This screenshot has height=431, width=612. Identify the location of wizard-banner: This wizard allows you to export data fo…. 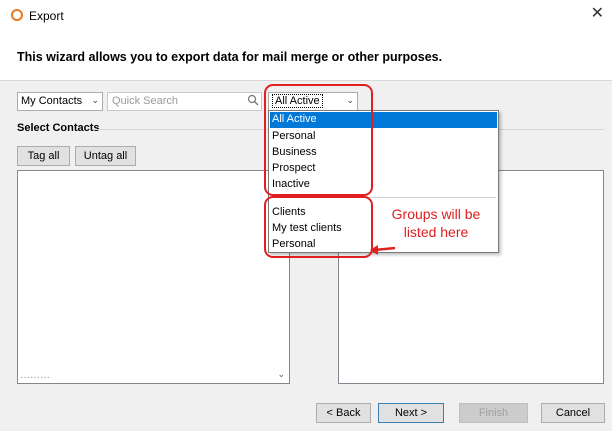
(306, 55).